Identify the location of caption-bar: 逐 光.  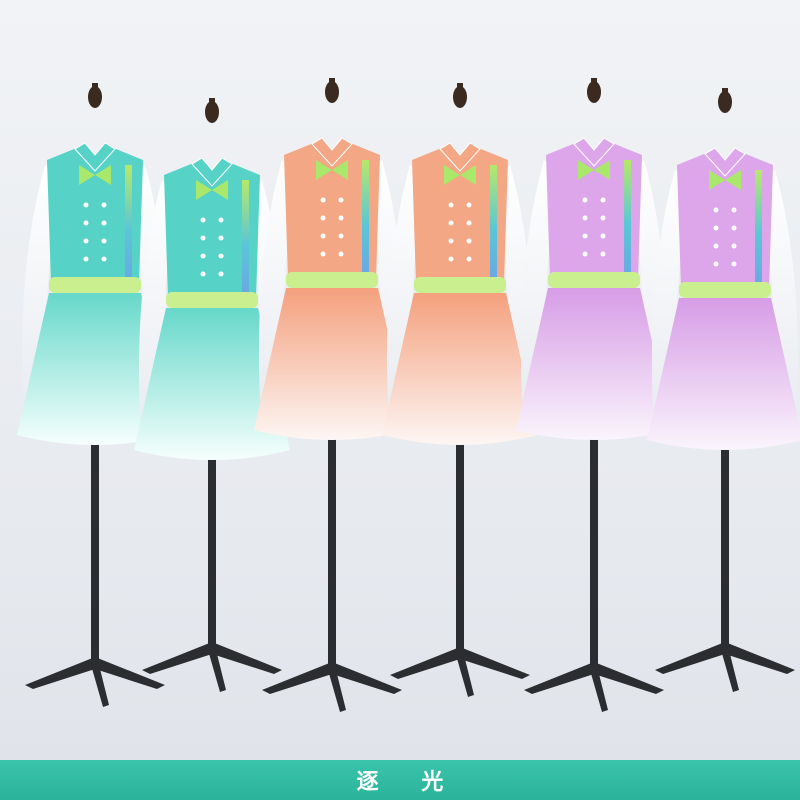
(400, 780).